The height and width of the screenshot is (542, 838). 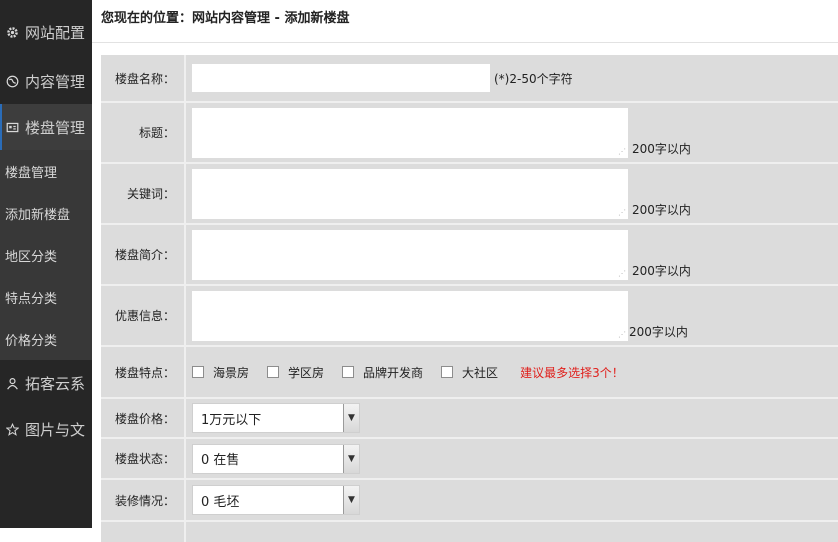 I want to click on form-row-partial, so click(x=469, y=532).